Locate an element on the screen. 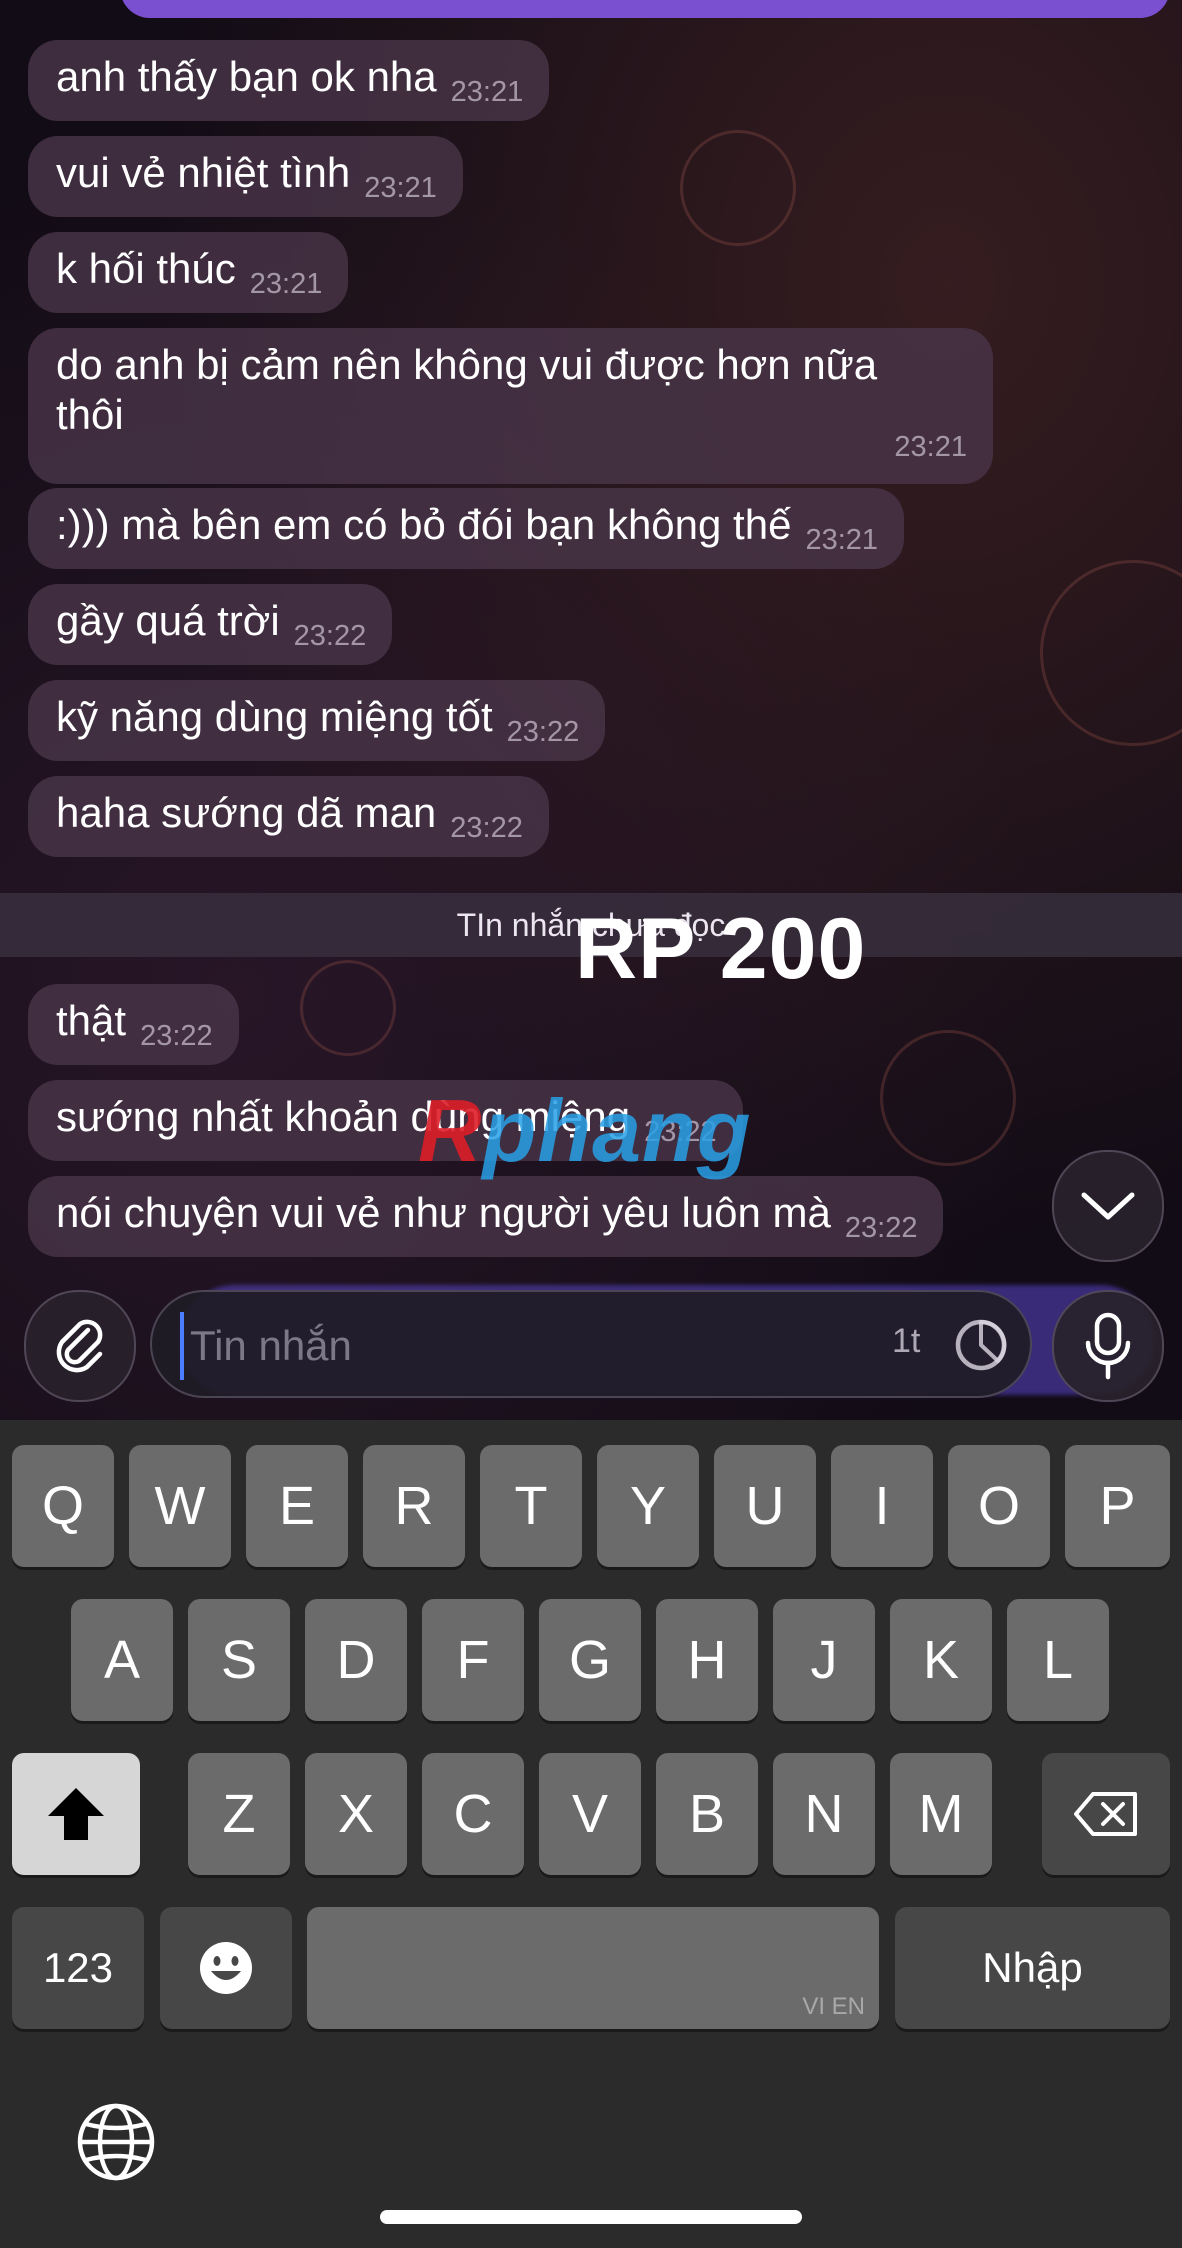  message-input is located at coordinates (486, 1346).